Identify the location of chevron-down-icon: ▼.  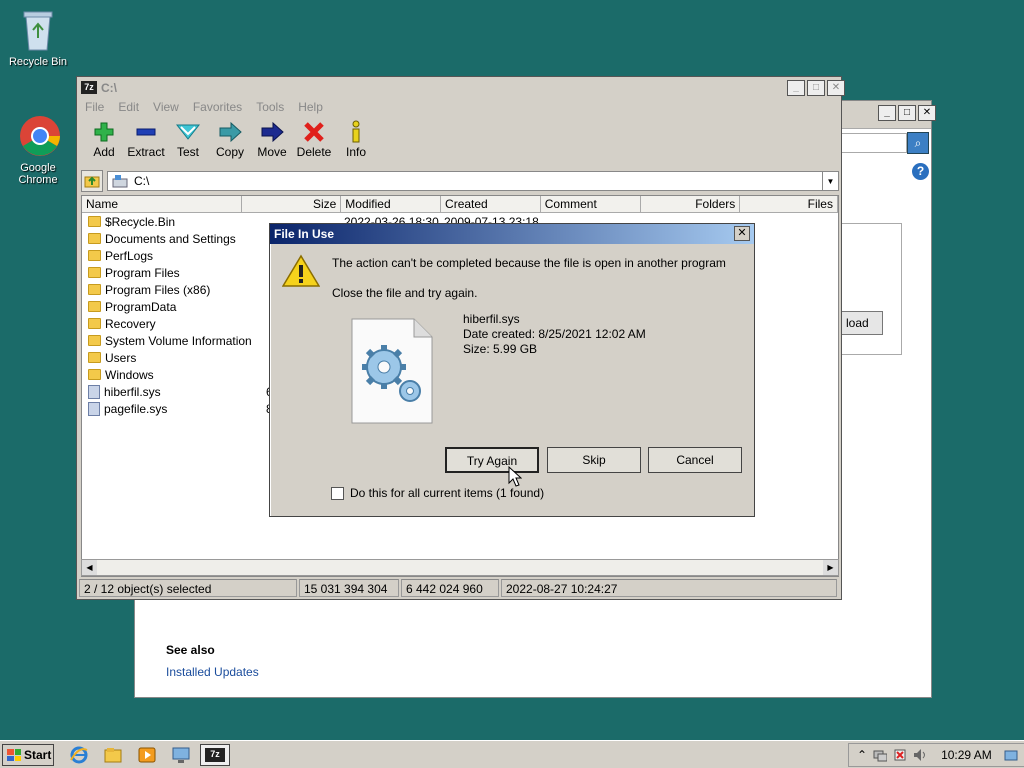
(830, 181).